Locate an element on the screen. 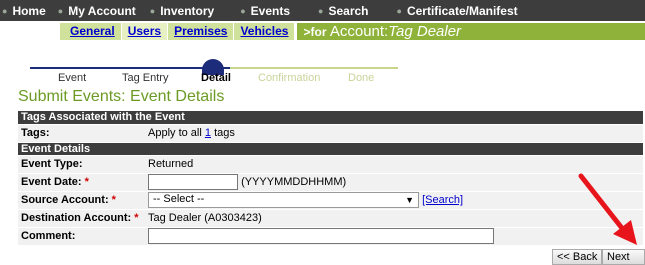 The width and height of the screenshot is (645, 265). nav-events: ● Events is located at coordinates (265, 10).